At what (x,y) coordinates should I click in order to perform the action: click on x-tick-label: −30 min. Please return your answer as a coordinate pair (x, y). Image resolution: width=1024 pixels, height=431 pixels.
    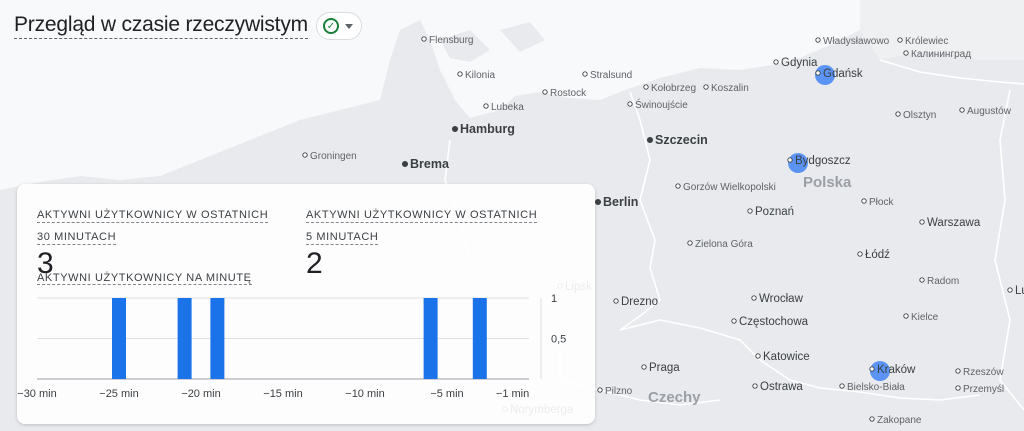
    Looking at the image, I should click on (36, 394).